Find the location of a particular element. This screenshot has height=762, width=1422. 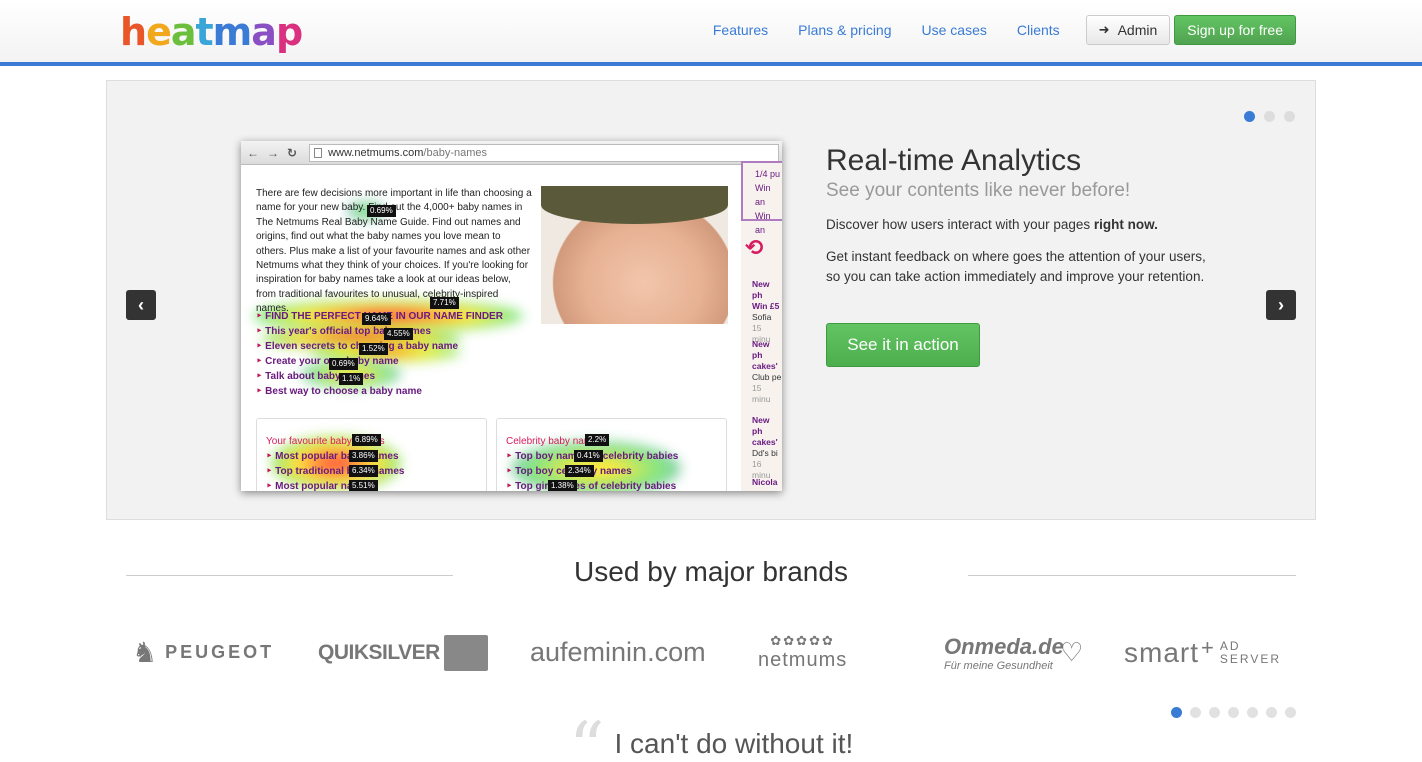

page-icon is located at coordinates (318, 152).